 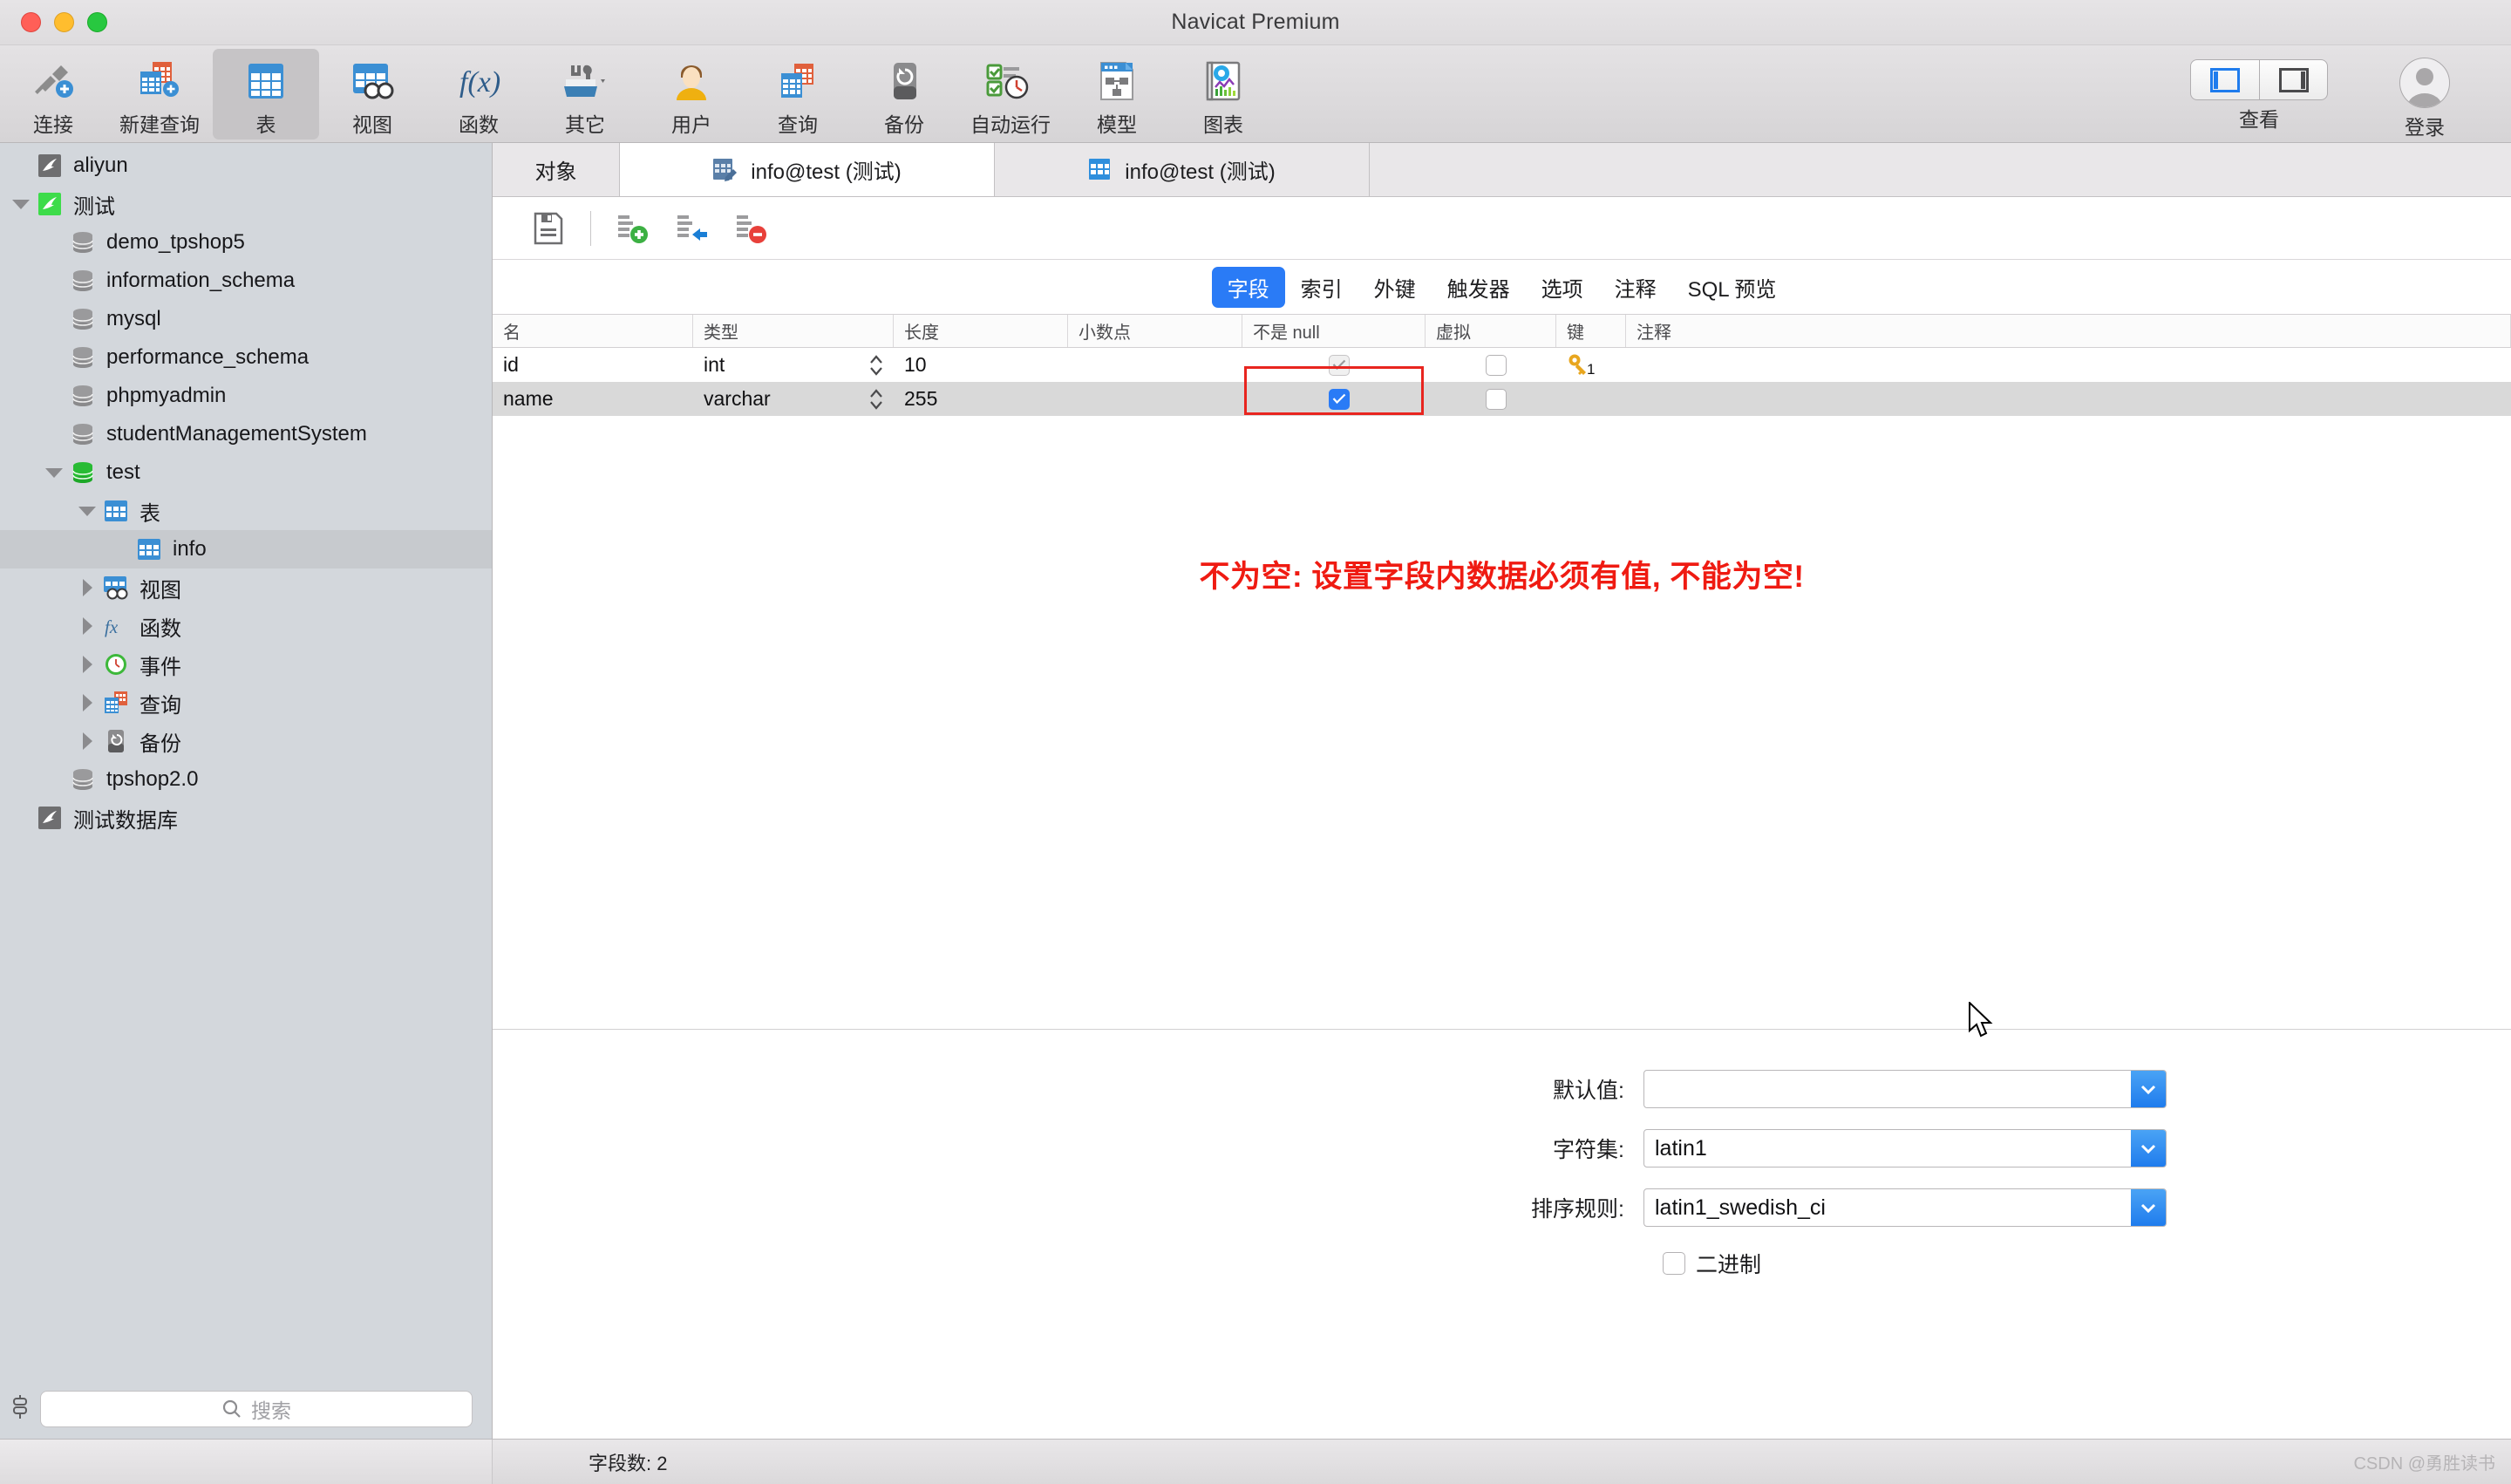 I want to click on tree-item-测试数据库: 测试数据库, so click(x=246, y=818).